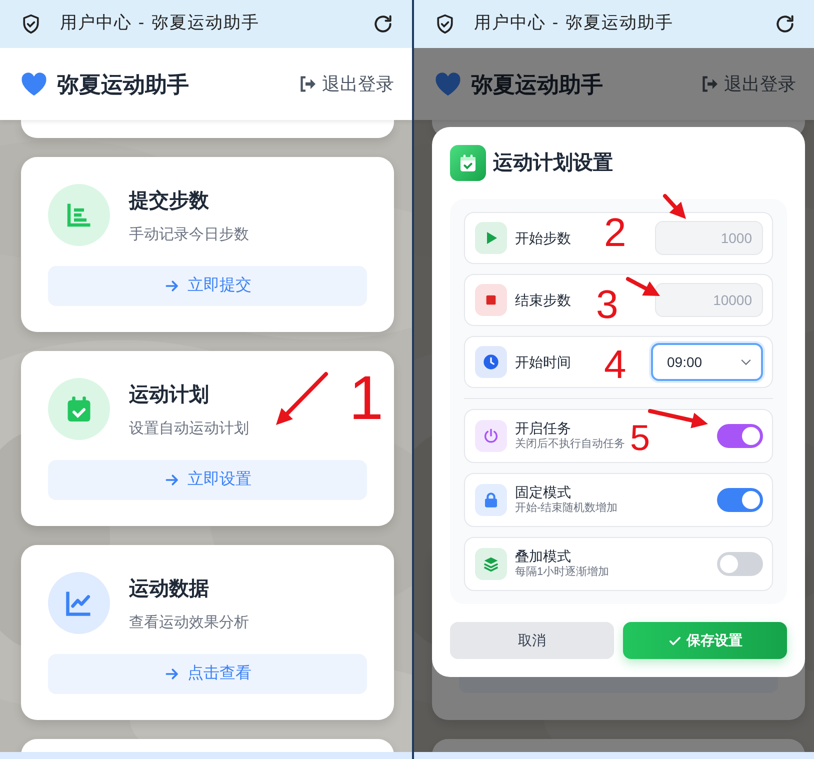 The image size is (814, 759). I want to click on setting-label: 固定模式, so click(543, 493).